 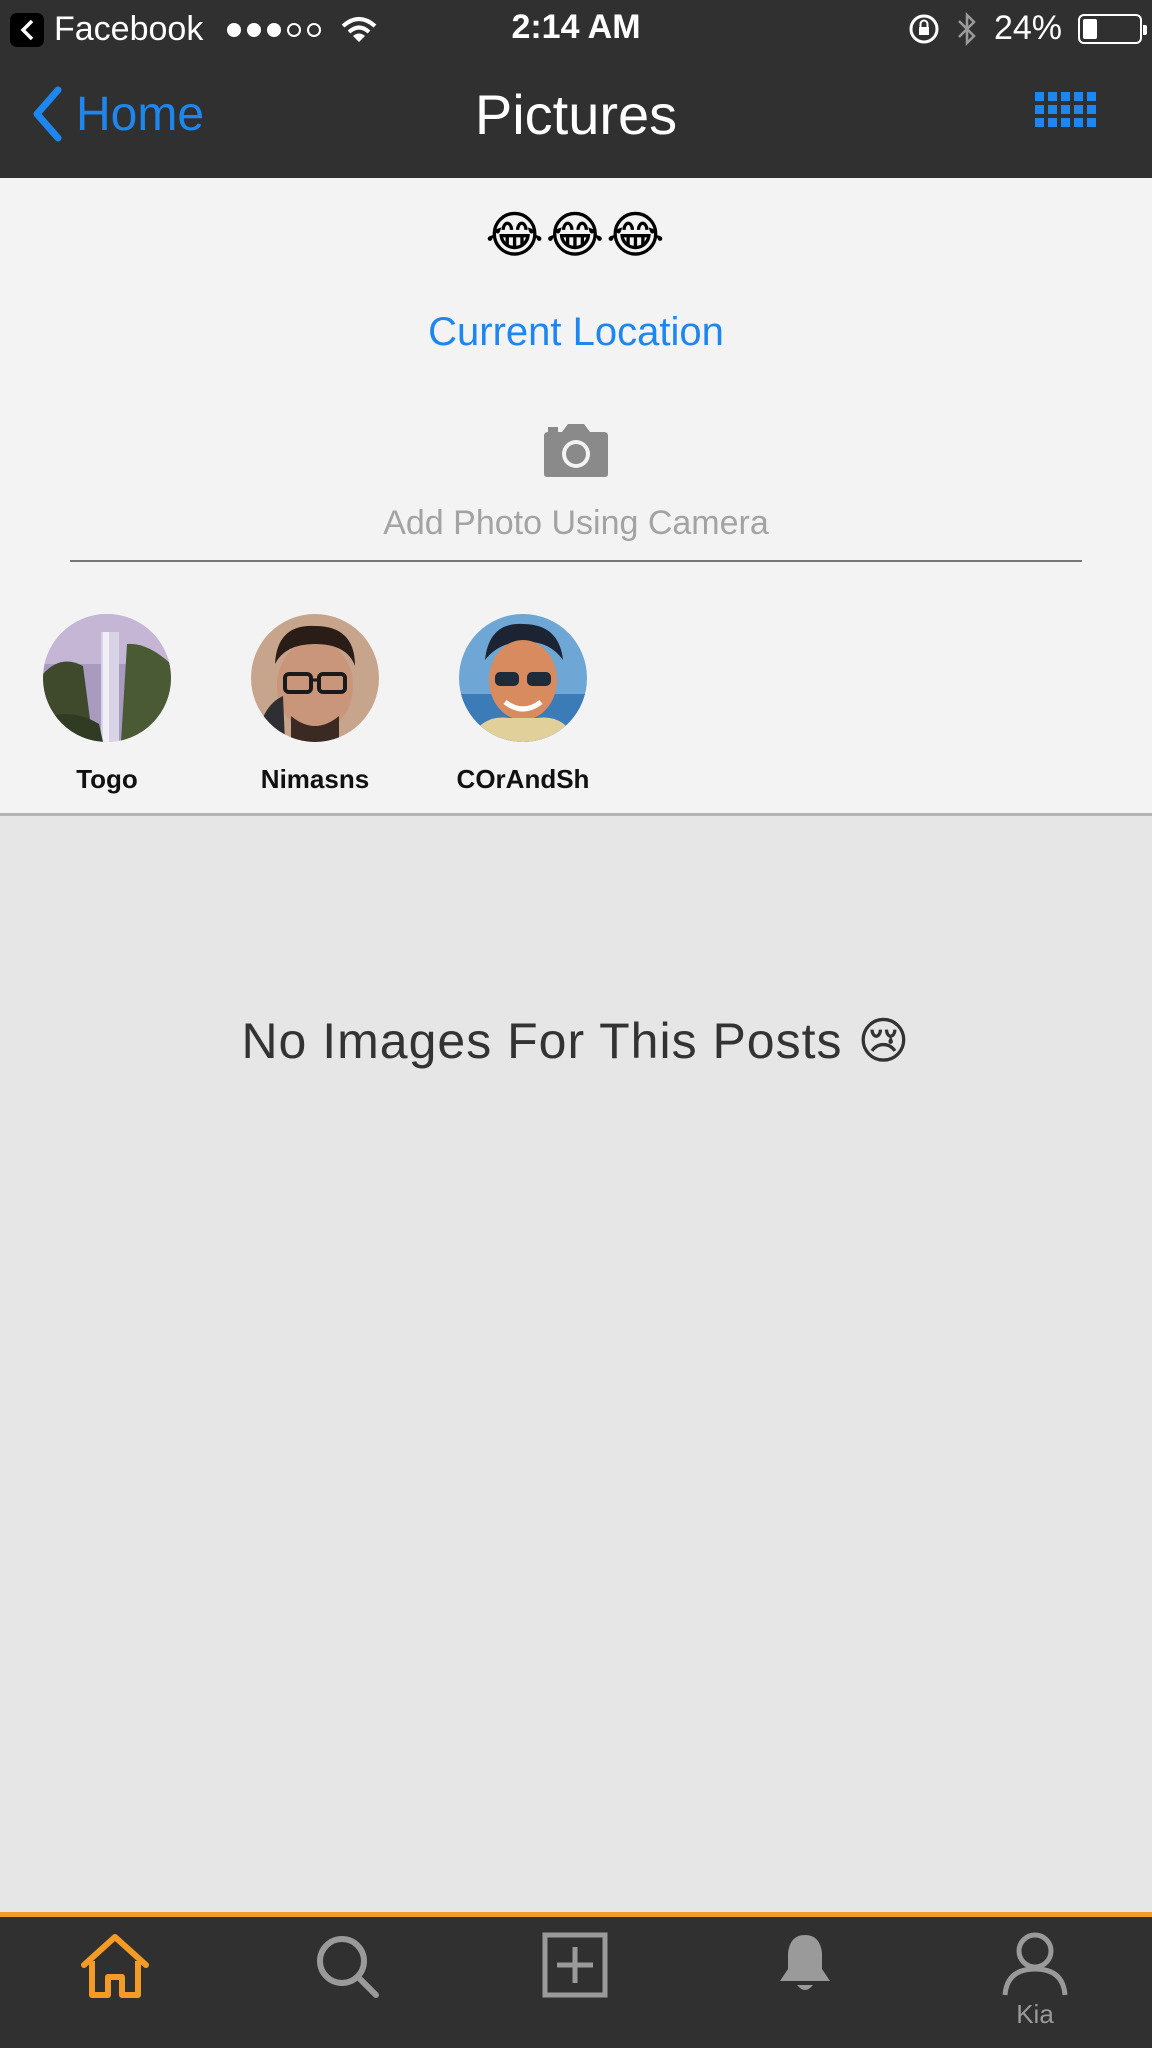 I want to click on search-icon, so click(x=348, y=1967).